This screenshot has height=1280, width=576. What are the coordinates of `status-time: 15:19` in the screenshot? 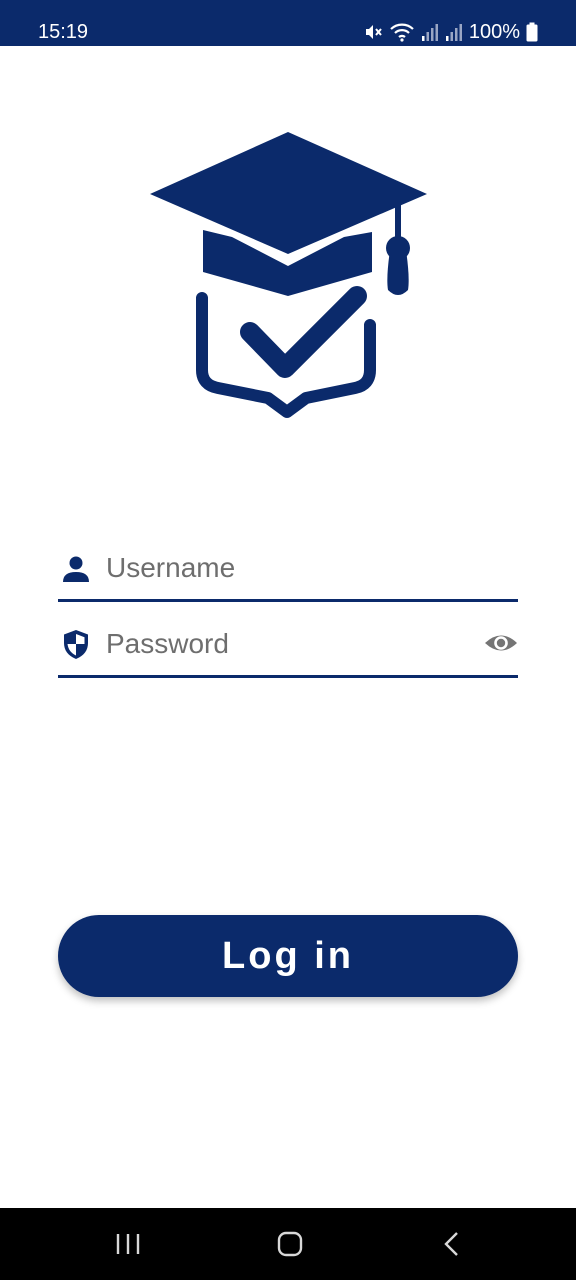 It's located at (63, 32).